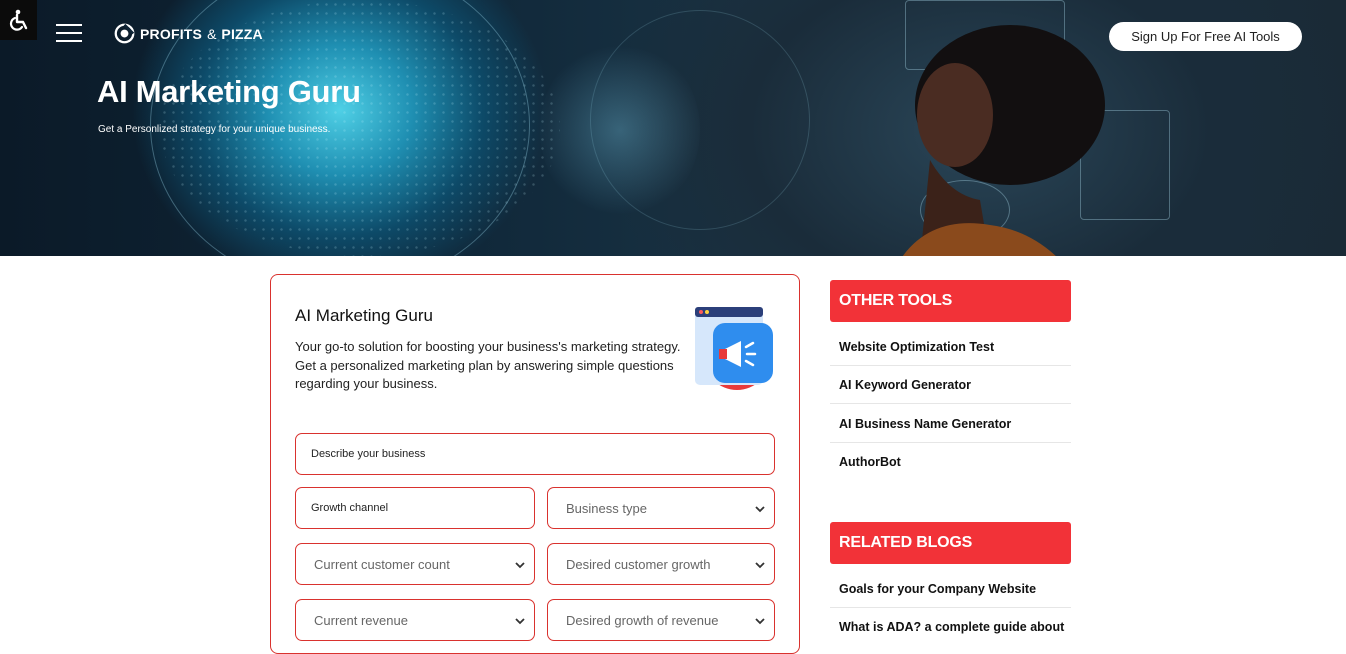 The image size is (1346, 654). What do you see at coordinates (364, 315) in the screenshot?
I see `card-title: AI Marketing Guru` at bounding box center [364, 315].